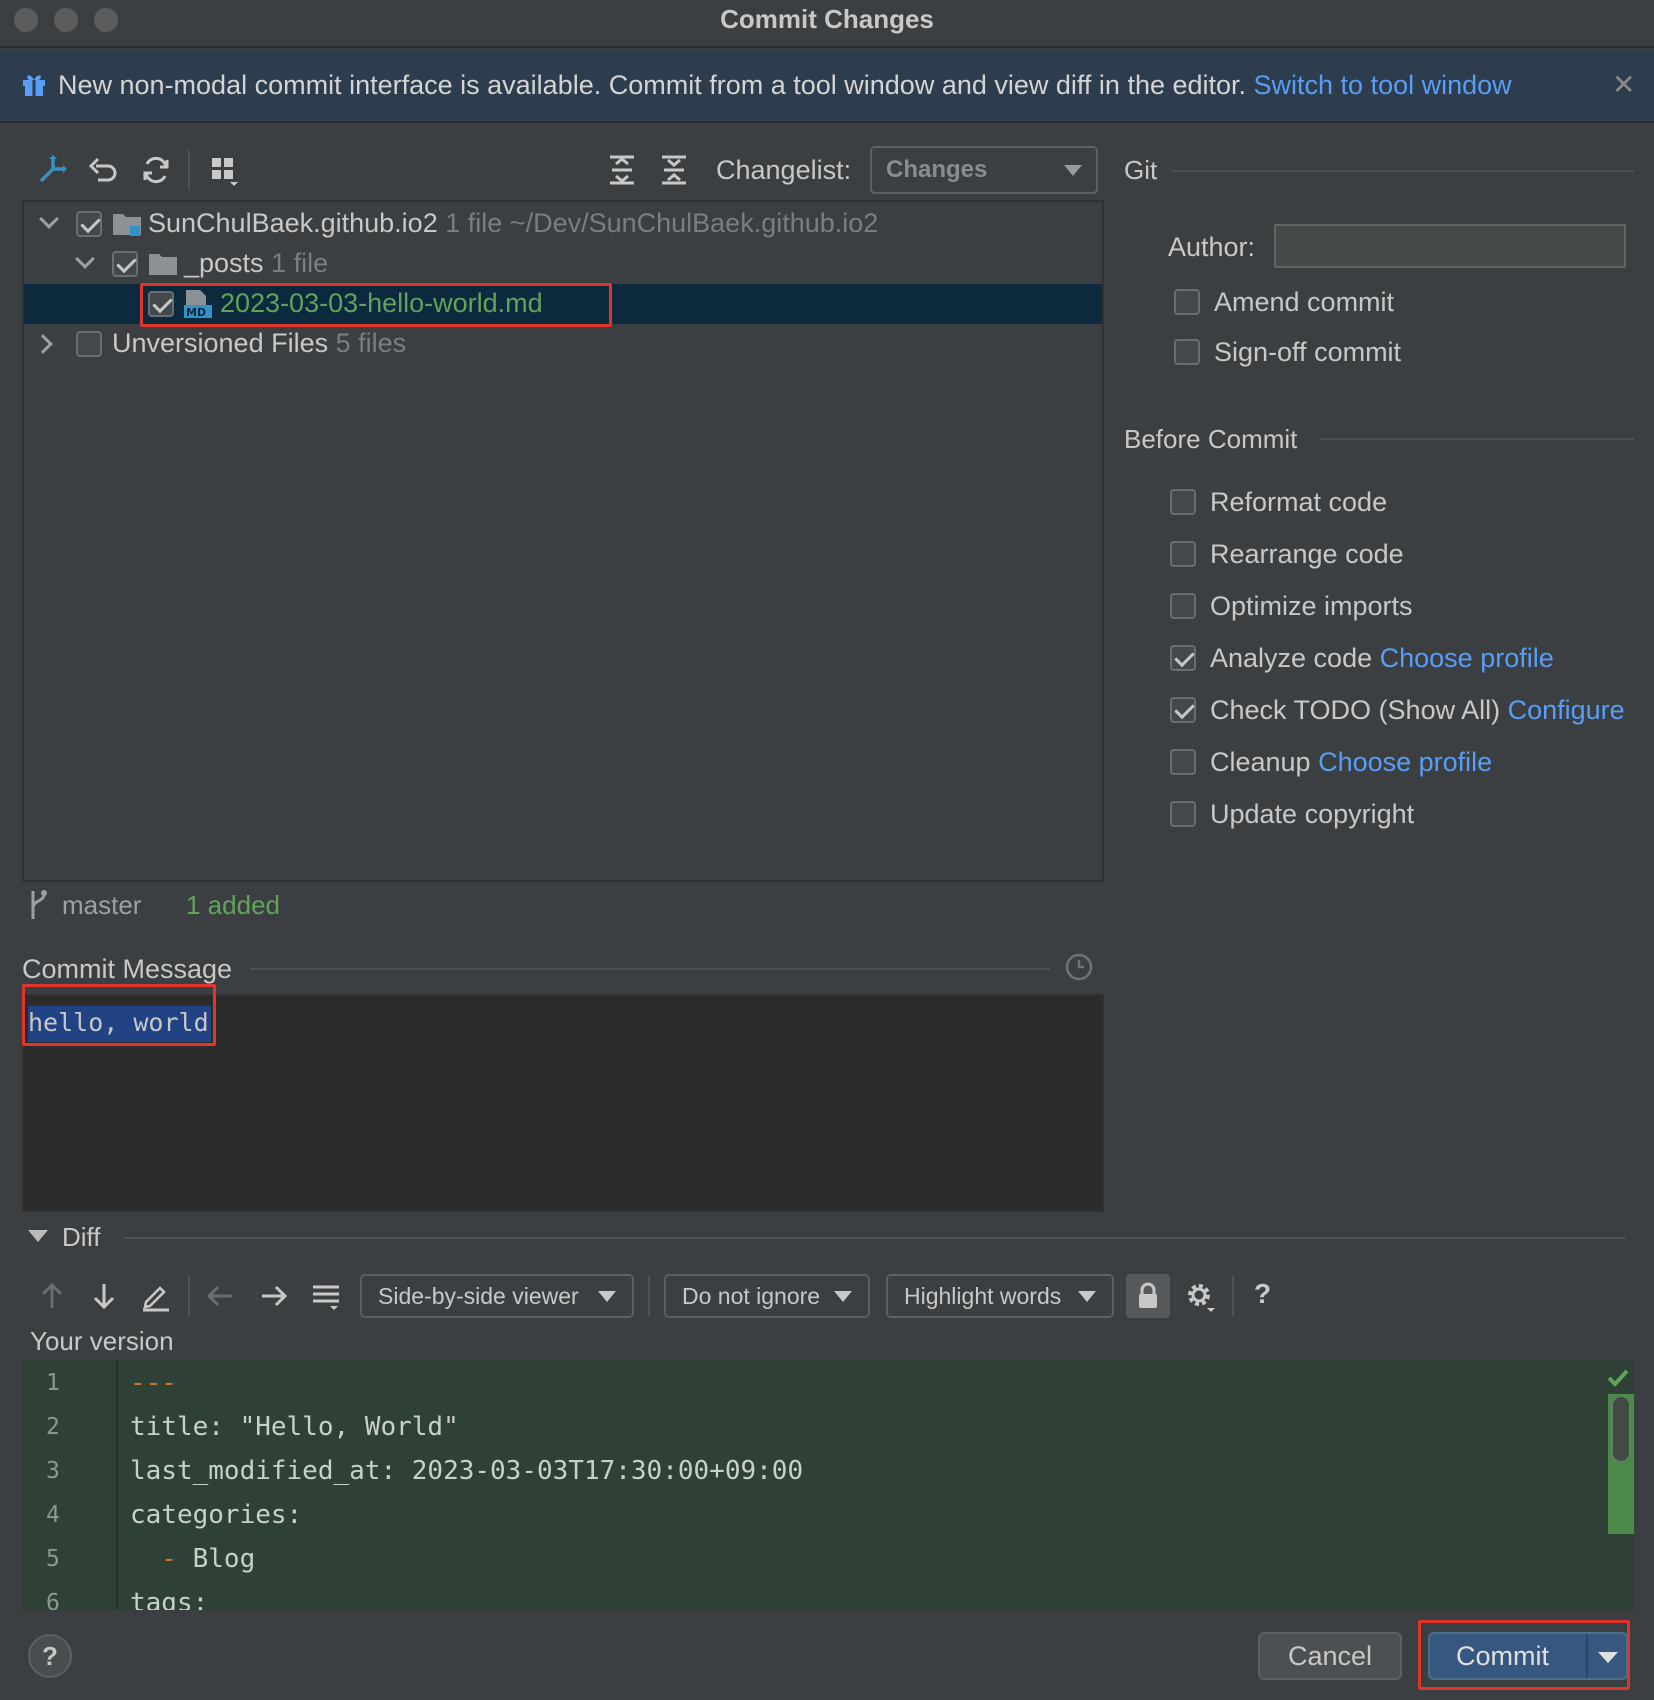 The image size is (1654, 1700). I want to click on commit-message-text: hello, world, so click(119, 1024).